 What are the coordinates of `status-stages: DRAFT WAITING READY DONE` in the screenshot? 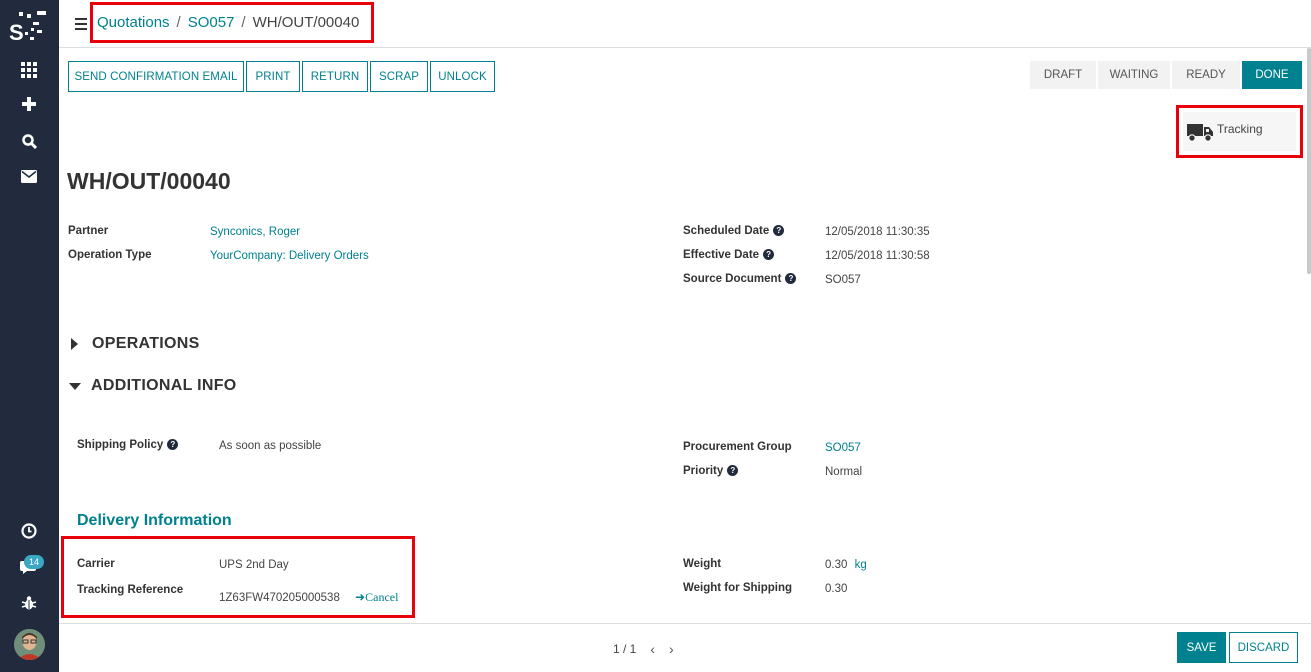 It's located at (1166, 75).